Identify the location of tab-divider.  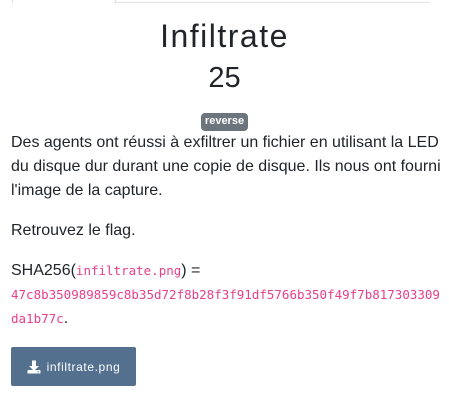
(272, 2).